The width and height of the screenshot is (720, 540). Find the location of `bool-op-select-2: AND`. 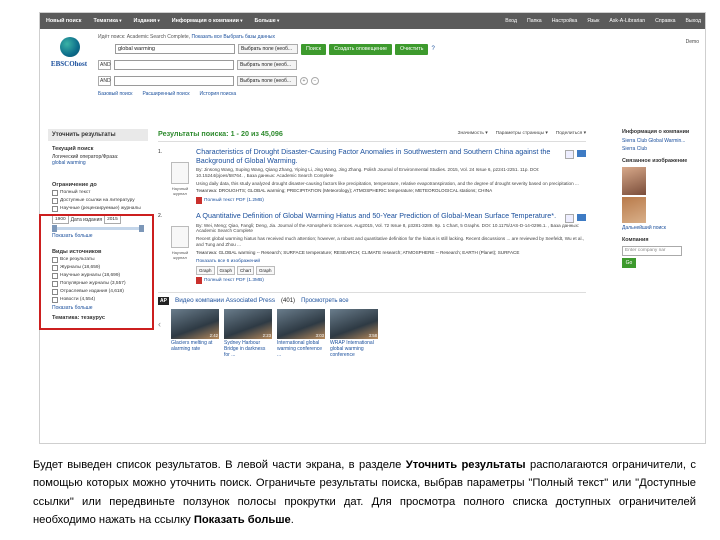

bool-op-select-2: AND is located at coordinates (104, 65).